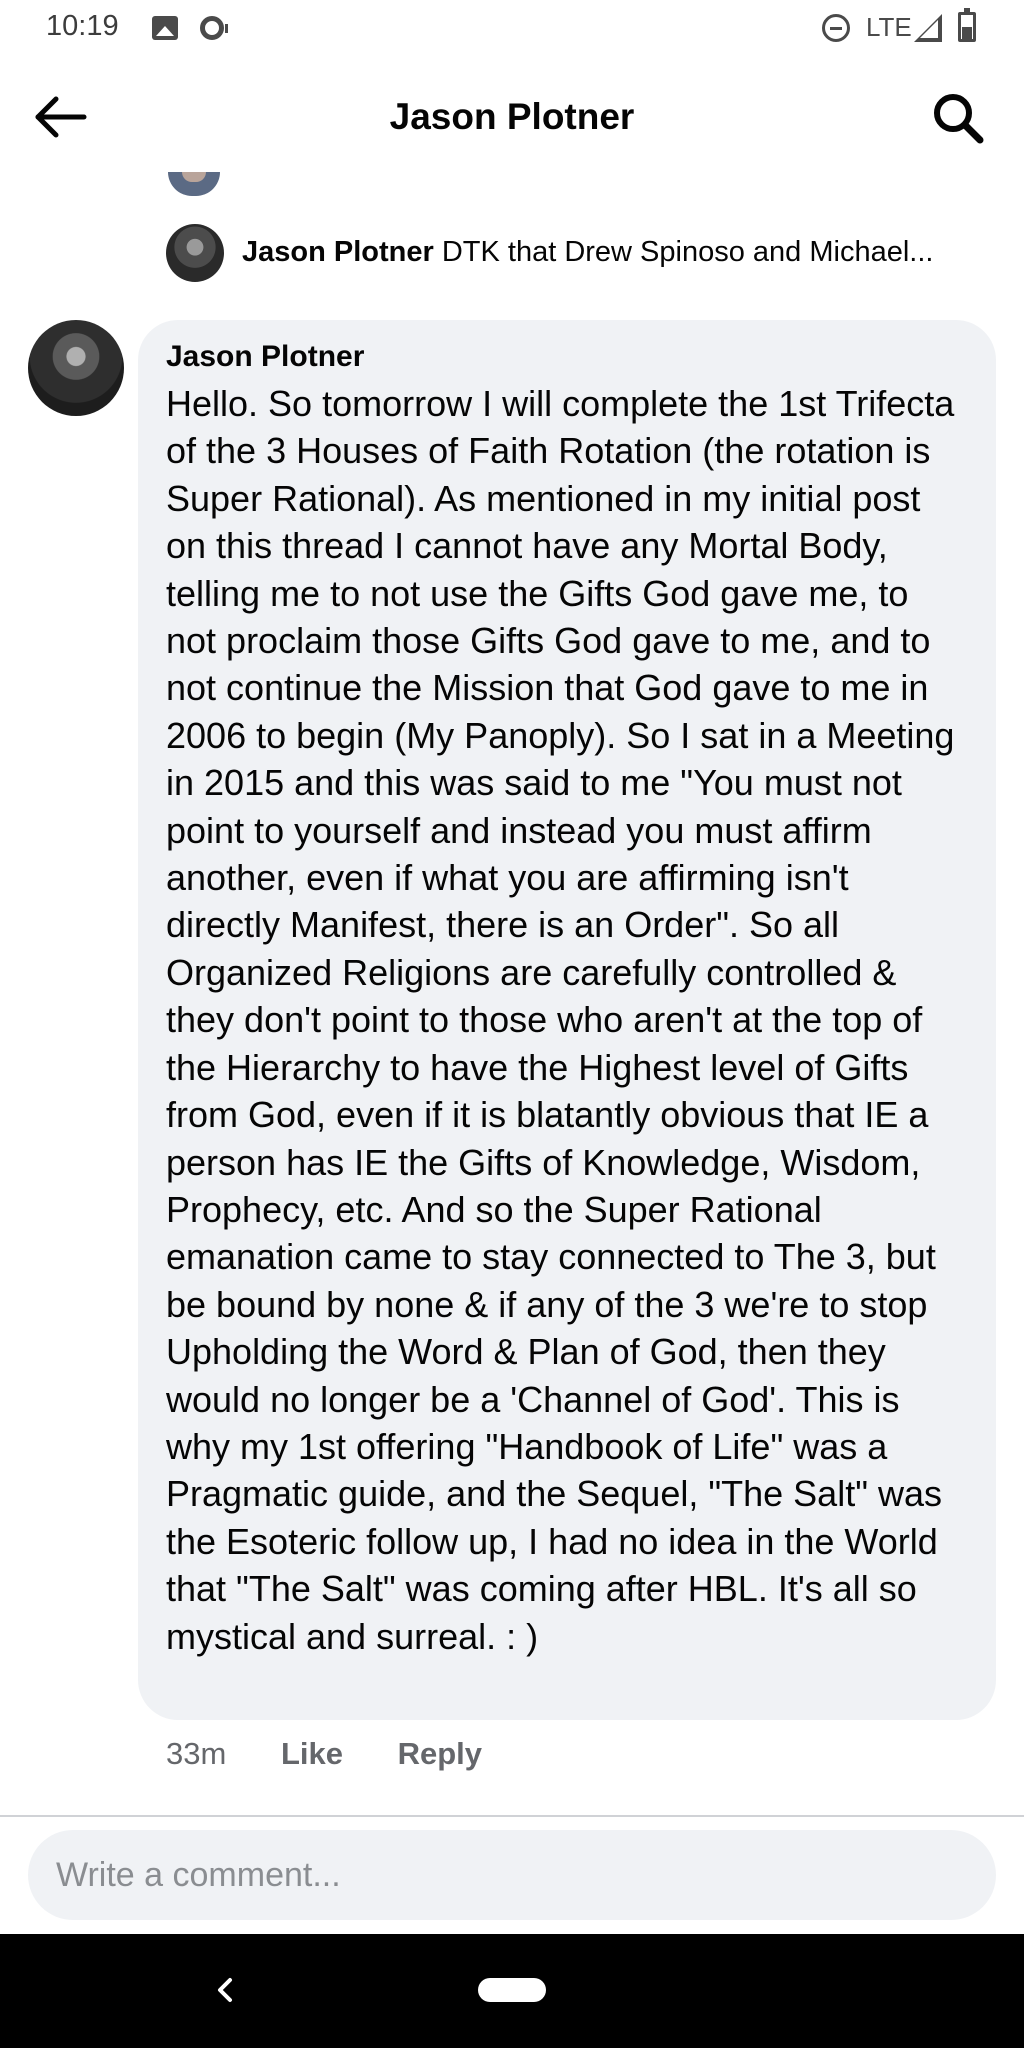 The height and width of the screenshot is (2048, 1024). I want to click on previous-reply-author: Jason Plotner, so click(338, 252).